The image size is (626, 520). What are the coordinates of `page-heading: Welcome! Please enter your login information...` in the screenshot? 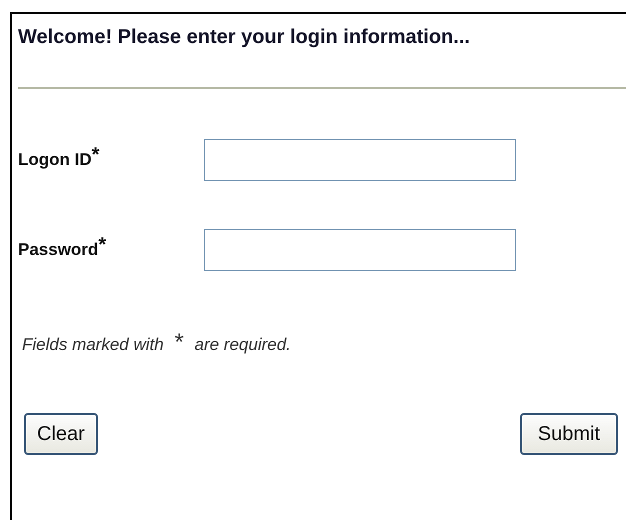 It's located at (244, 37).